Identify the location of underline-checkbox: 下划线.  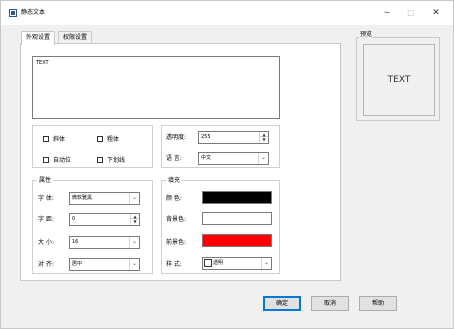
(111, 159).